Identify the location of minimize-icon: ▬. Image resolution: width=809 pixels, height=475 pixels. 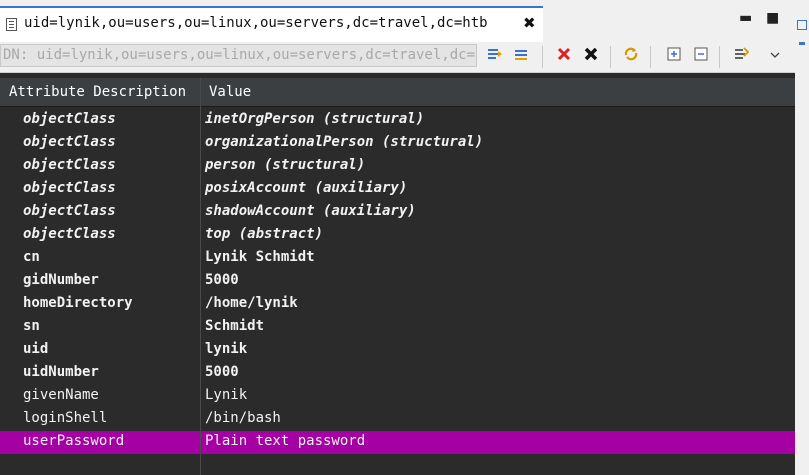
(745, 18).